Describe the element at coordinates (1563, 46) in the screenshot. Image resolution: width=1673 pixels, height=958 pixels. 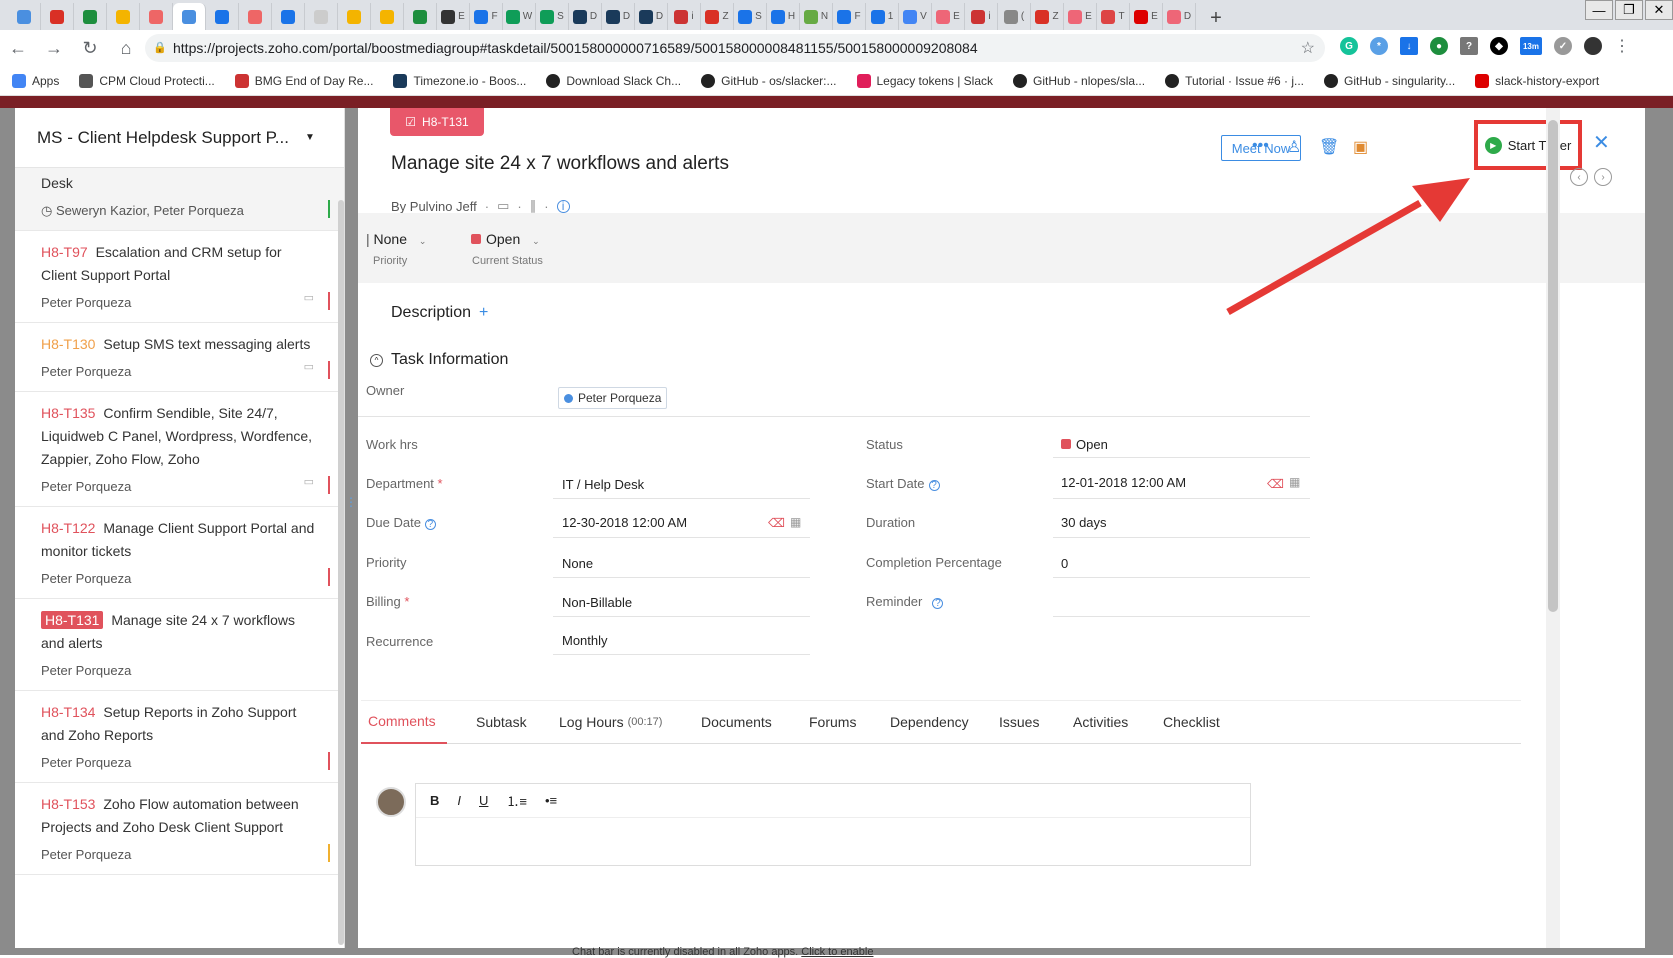
I see `extension-icon: ✓` at that location.